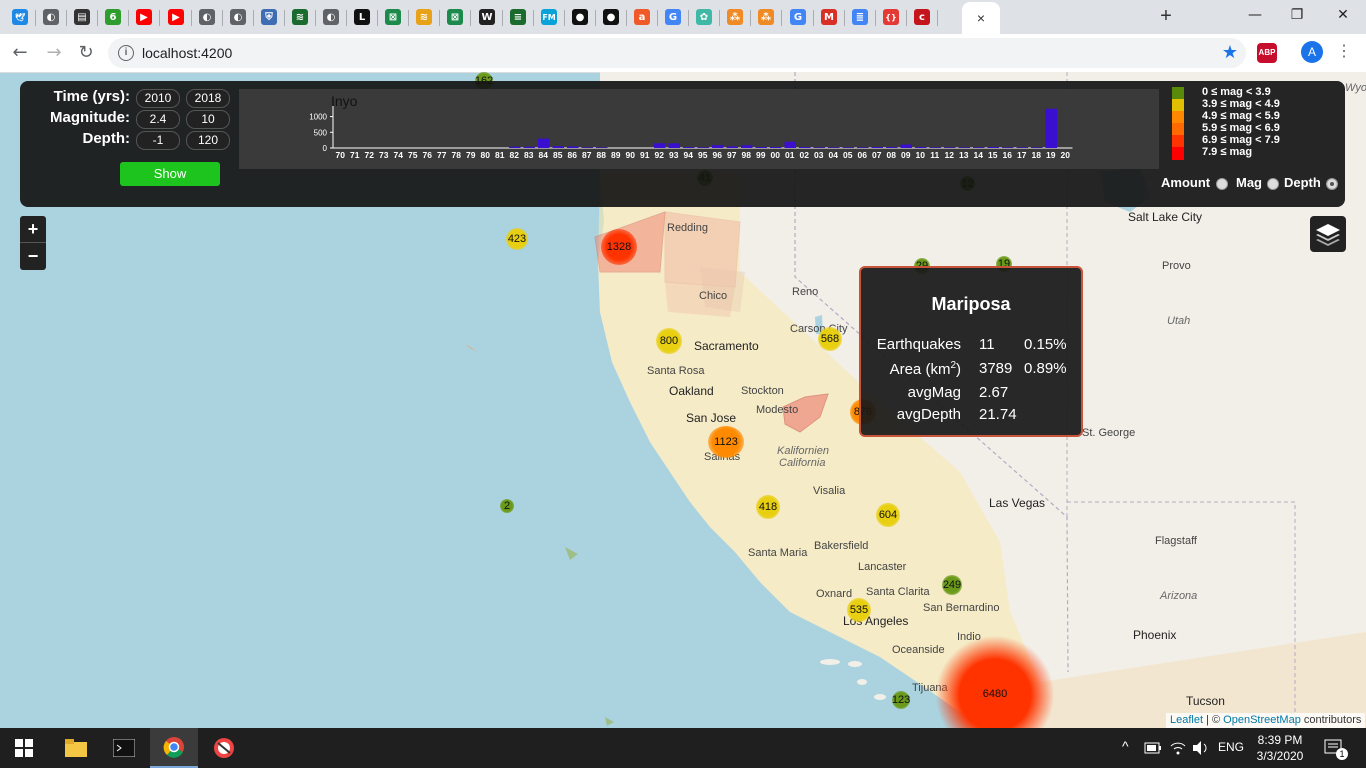 The height and width of the screenshot is (768, 1366). Describe the element at coordinates (981, 18) in the screenshot. I see `active-tab: ×` at that location.